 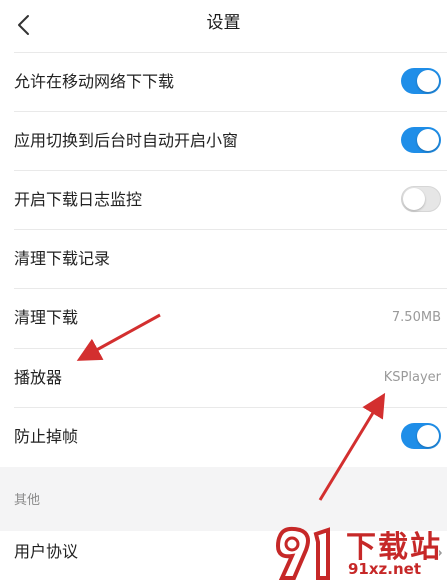 What do you see at coordinates (126, 140) in the screenshot?
I see `setting-label: 应用切换到后台时自动开启小窗` at bounding box center [126, 140].